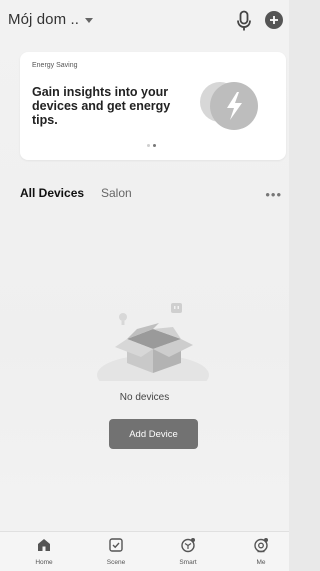 Image resolution: width=320 pixels, height=571 pixels. What do you see at coordinates (89, 20) in the screenshot?
I see `chevron-down-icon` at bounding box center [89, 20].